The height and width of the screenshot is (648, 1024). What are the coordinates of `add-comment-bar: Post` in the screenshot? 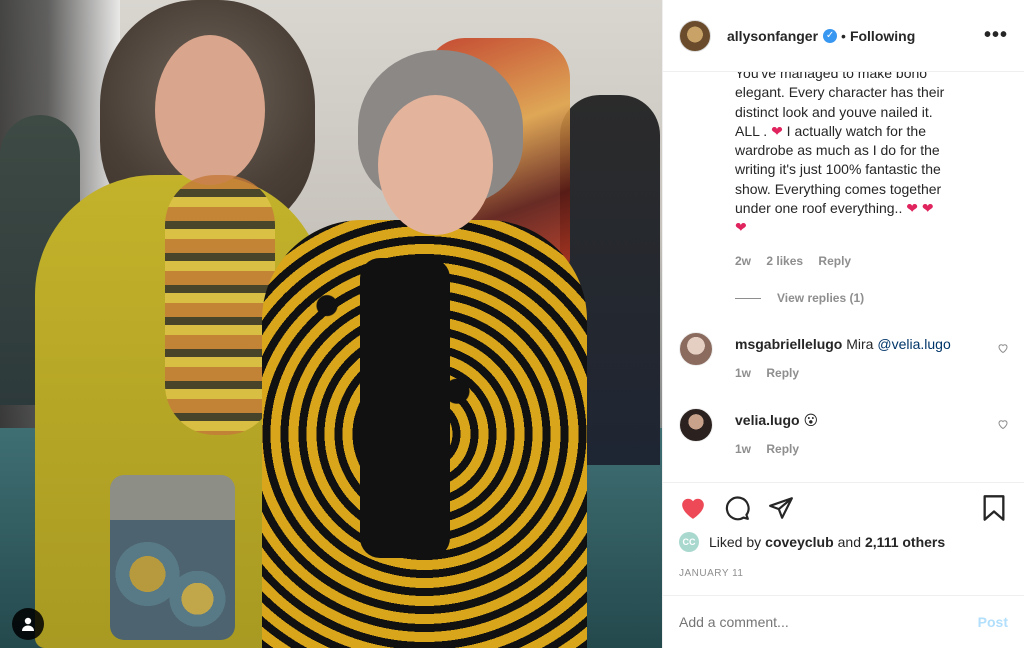 It's located at (843, 621).